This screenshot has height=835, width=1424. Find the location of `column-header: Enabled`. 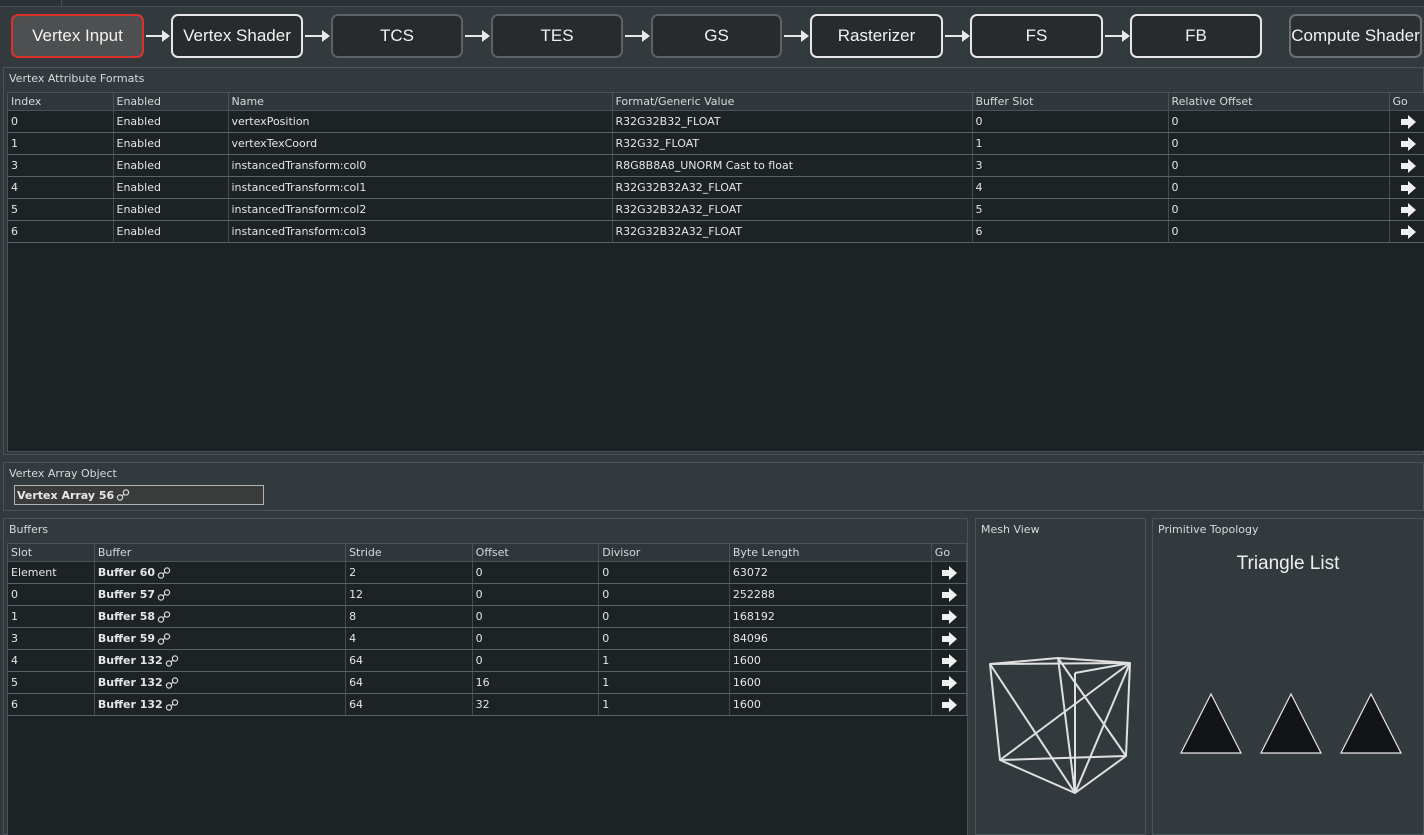

column-header: Enabled is located at coordinates (171, 102).